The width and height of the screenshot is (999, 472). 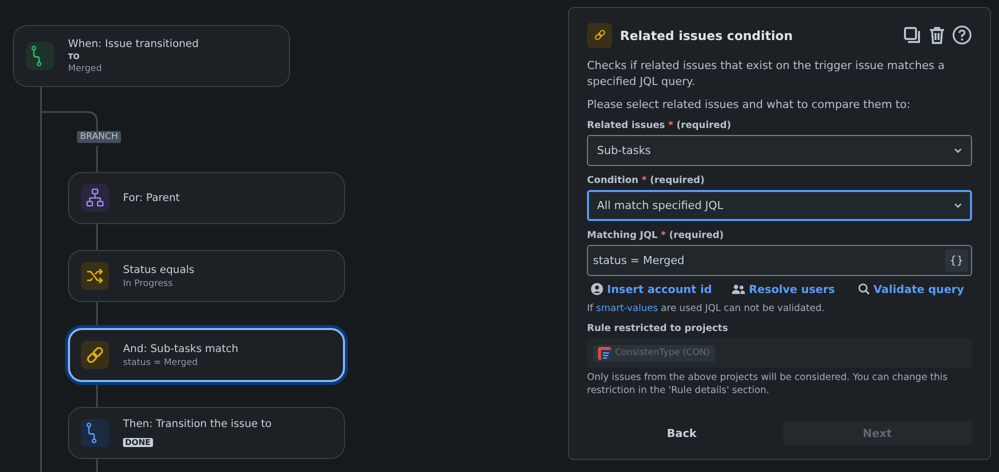 What do you see at coordinates (646, 180) in the screenshot?
I see `field-label: Condition * (required)` at bounding box center [646, 180].